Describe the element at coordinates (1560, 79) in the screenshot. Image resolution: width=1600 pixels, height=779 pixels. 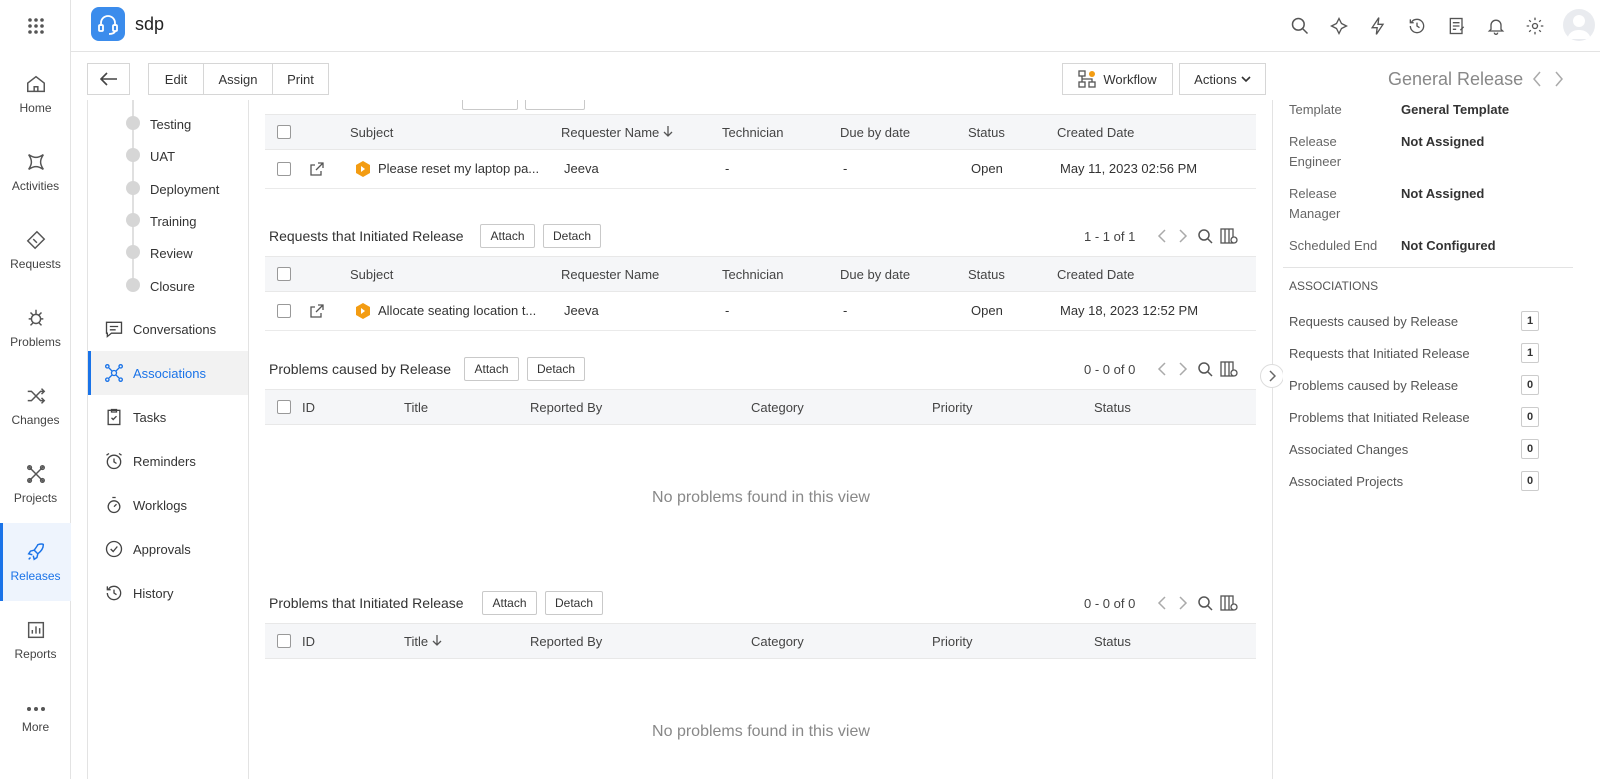
I see `next-release-icon` at that location.